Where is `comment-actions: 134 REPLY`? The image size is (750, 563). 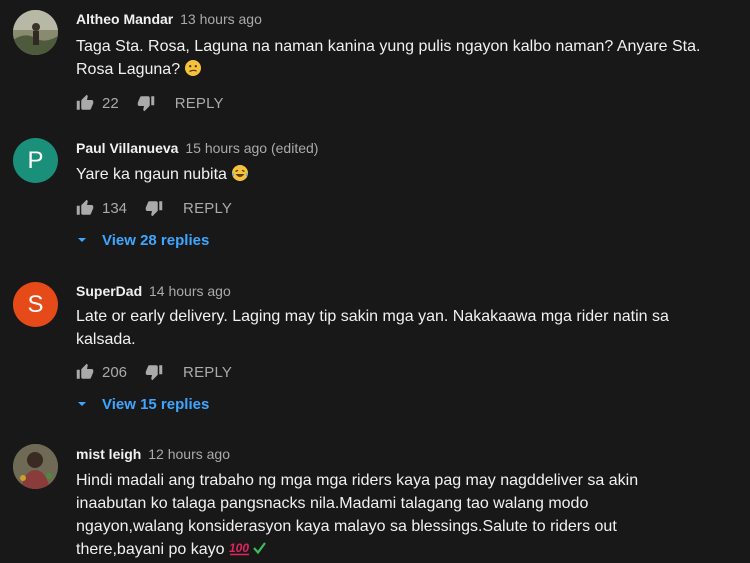
comment-actions: 134 REPLY is located at coordinates (154, 208).